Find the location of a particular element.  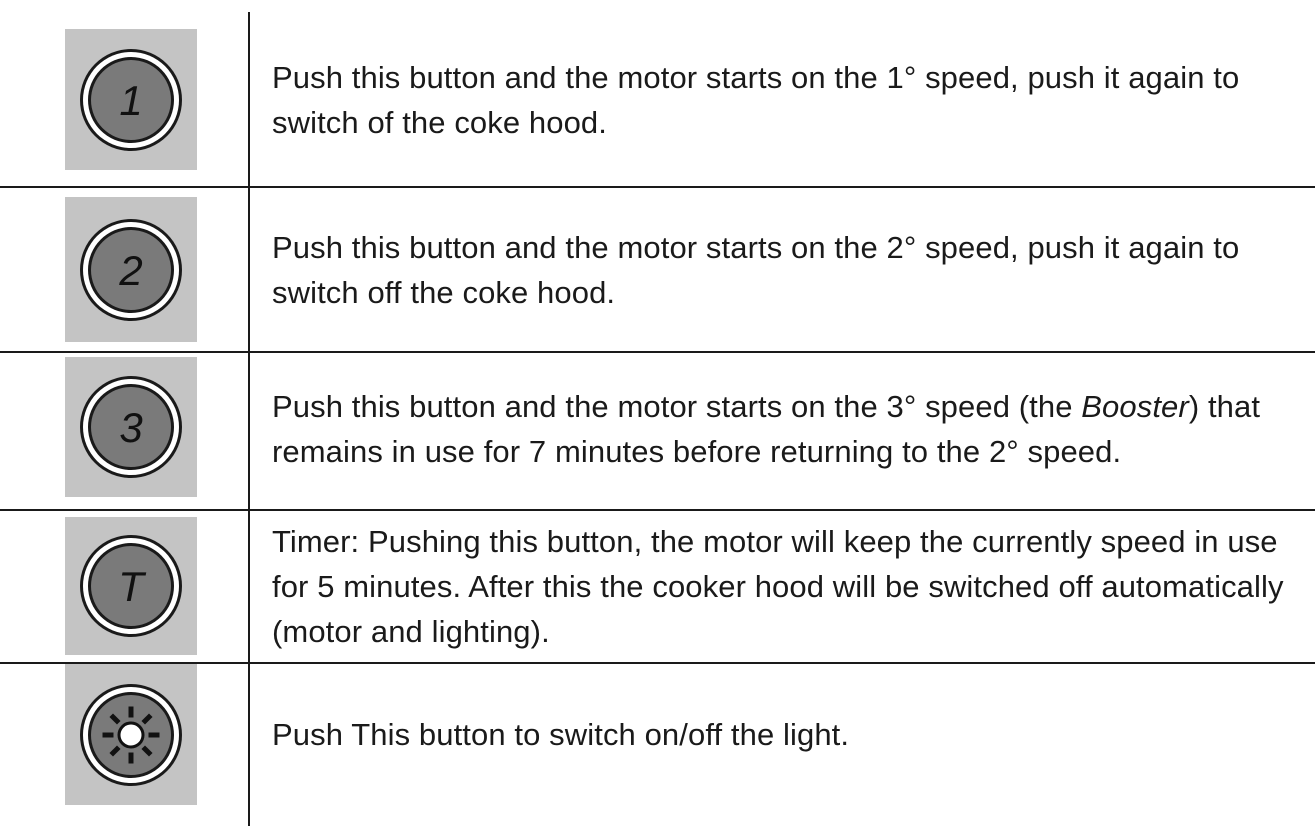

button-glyph: 2 is located at coordinates (130, 270).